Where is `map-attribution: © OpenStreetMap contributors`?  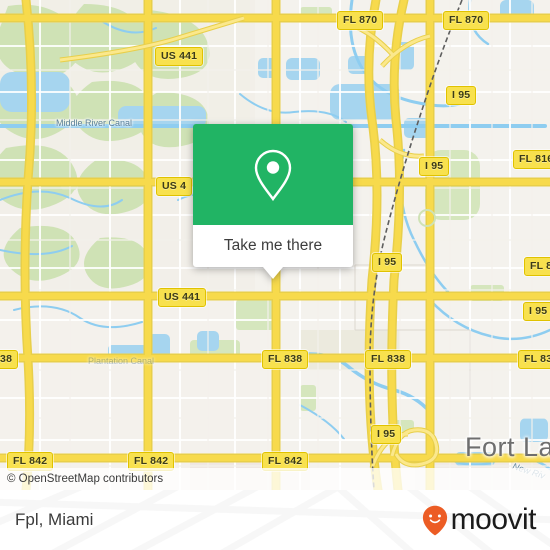
map-attribution: © OpenStreetMap contributors is located at coordinates (275, 479).